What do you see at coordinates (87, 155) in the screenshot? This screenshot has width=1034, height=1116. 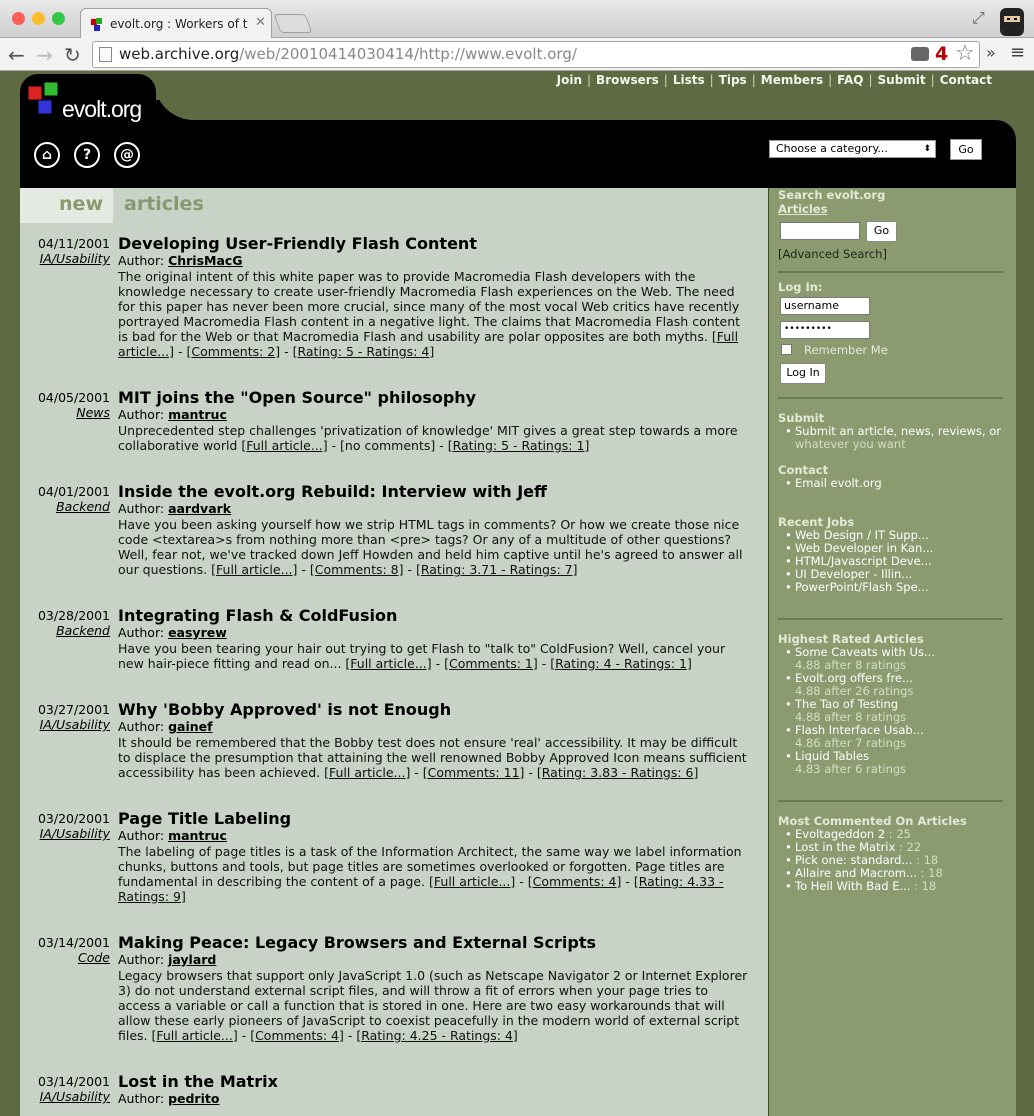 I see `help-icon: ?` at bounding box center [87, 155].